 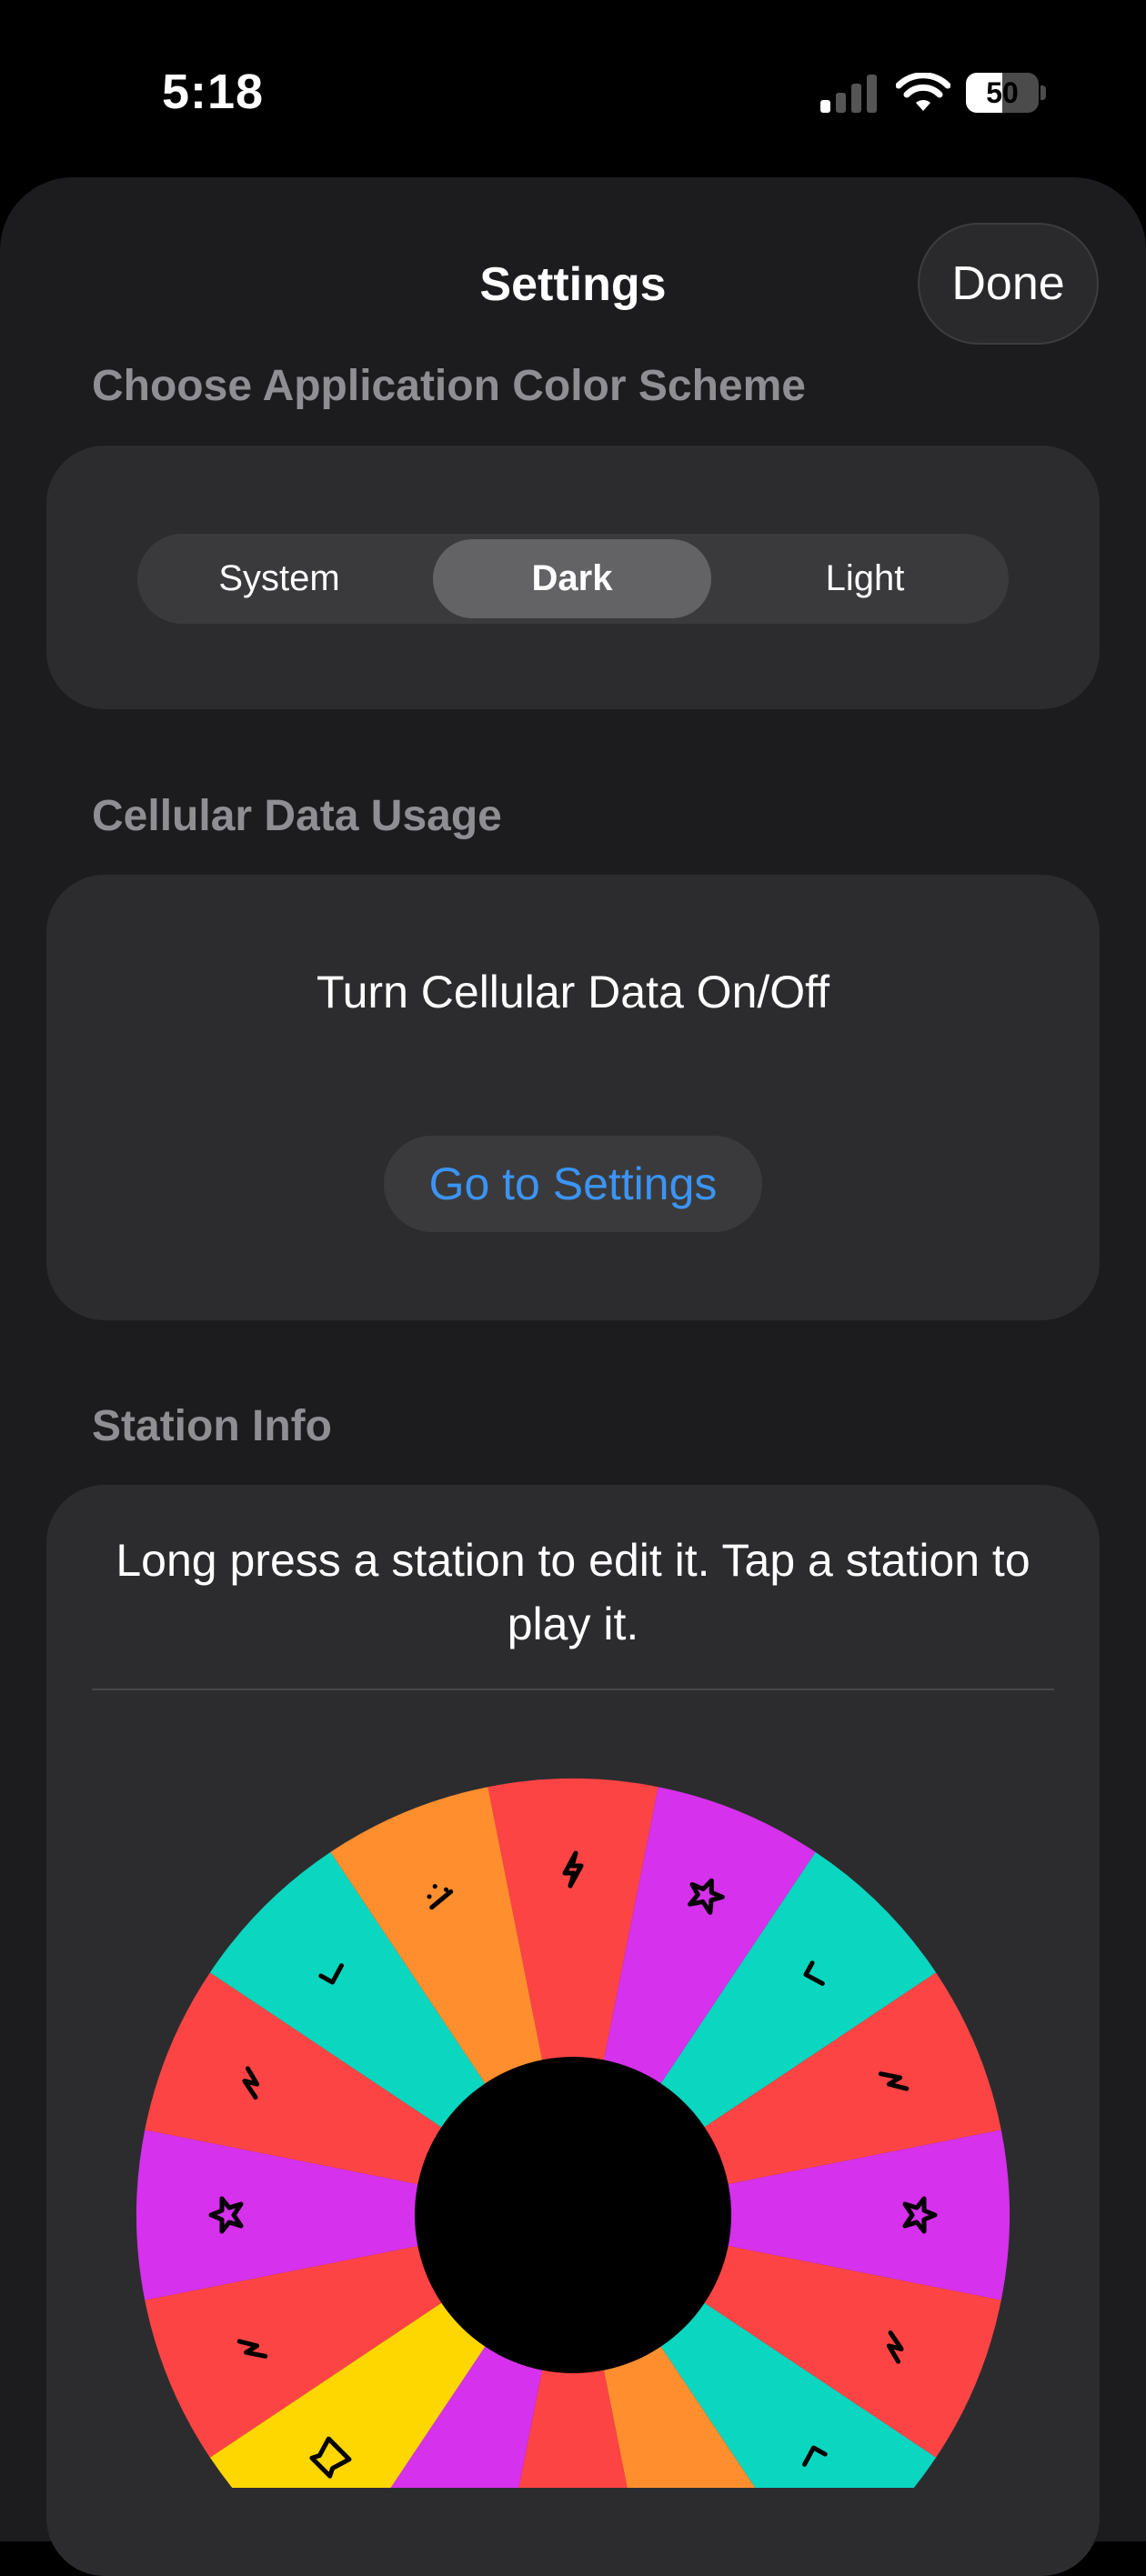 I want to click on wheel-center-hub, so click(x=573, y=2215).